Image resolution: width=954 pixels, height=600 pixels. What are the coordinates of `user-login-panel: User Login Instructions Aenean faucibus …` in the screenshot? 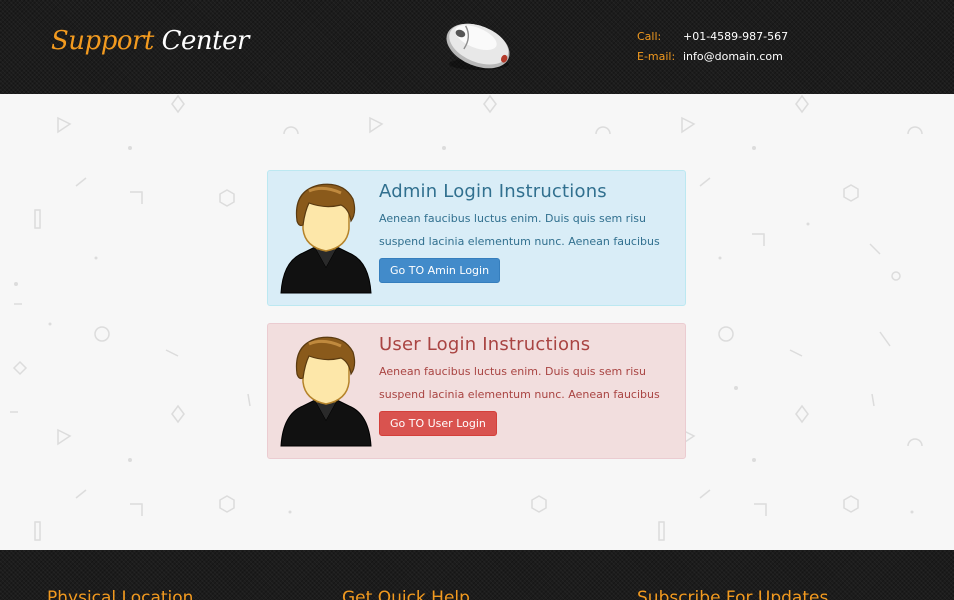 It's located at (476, 391).